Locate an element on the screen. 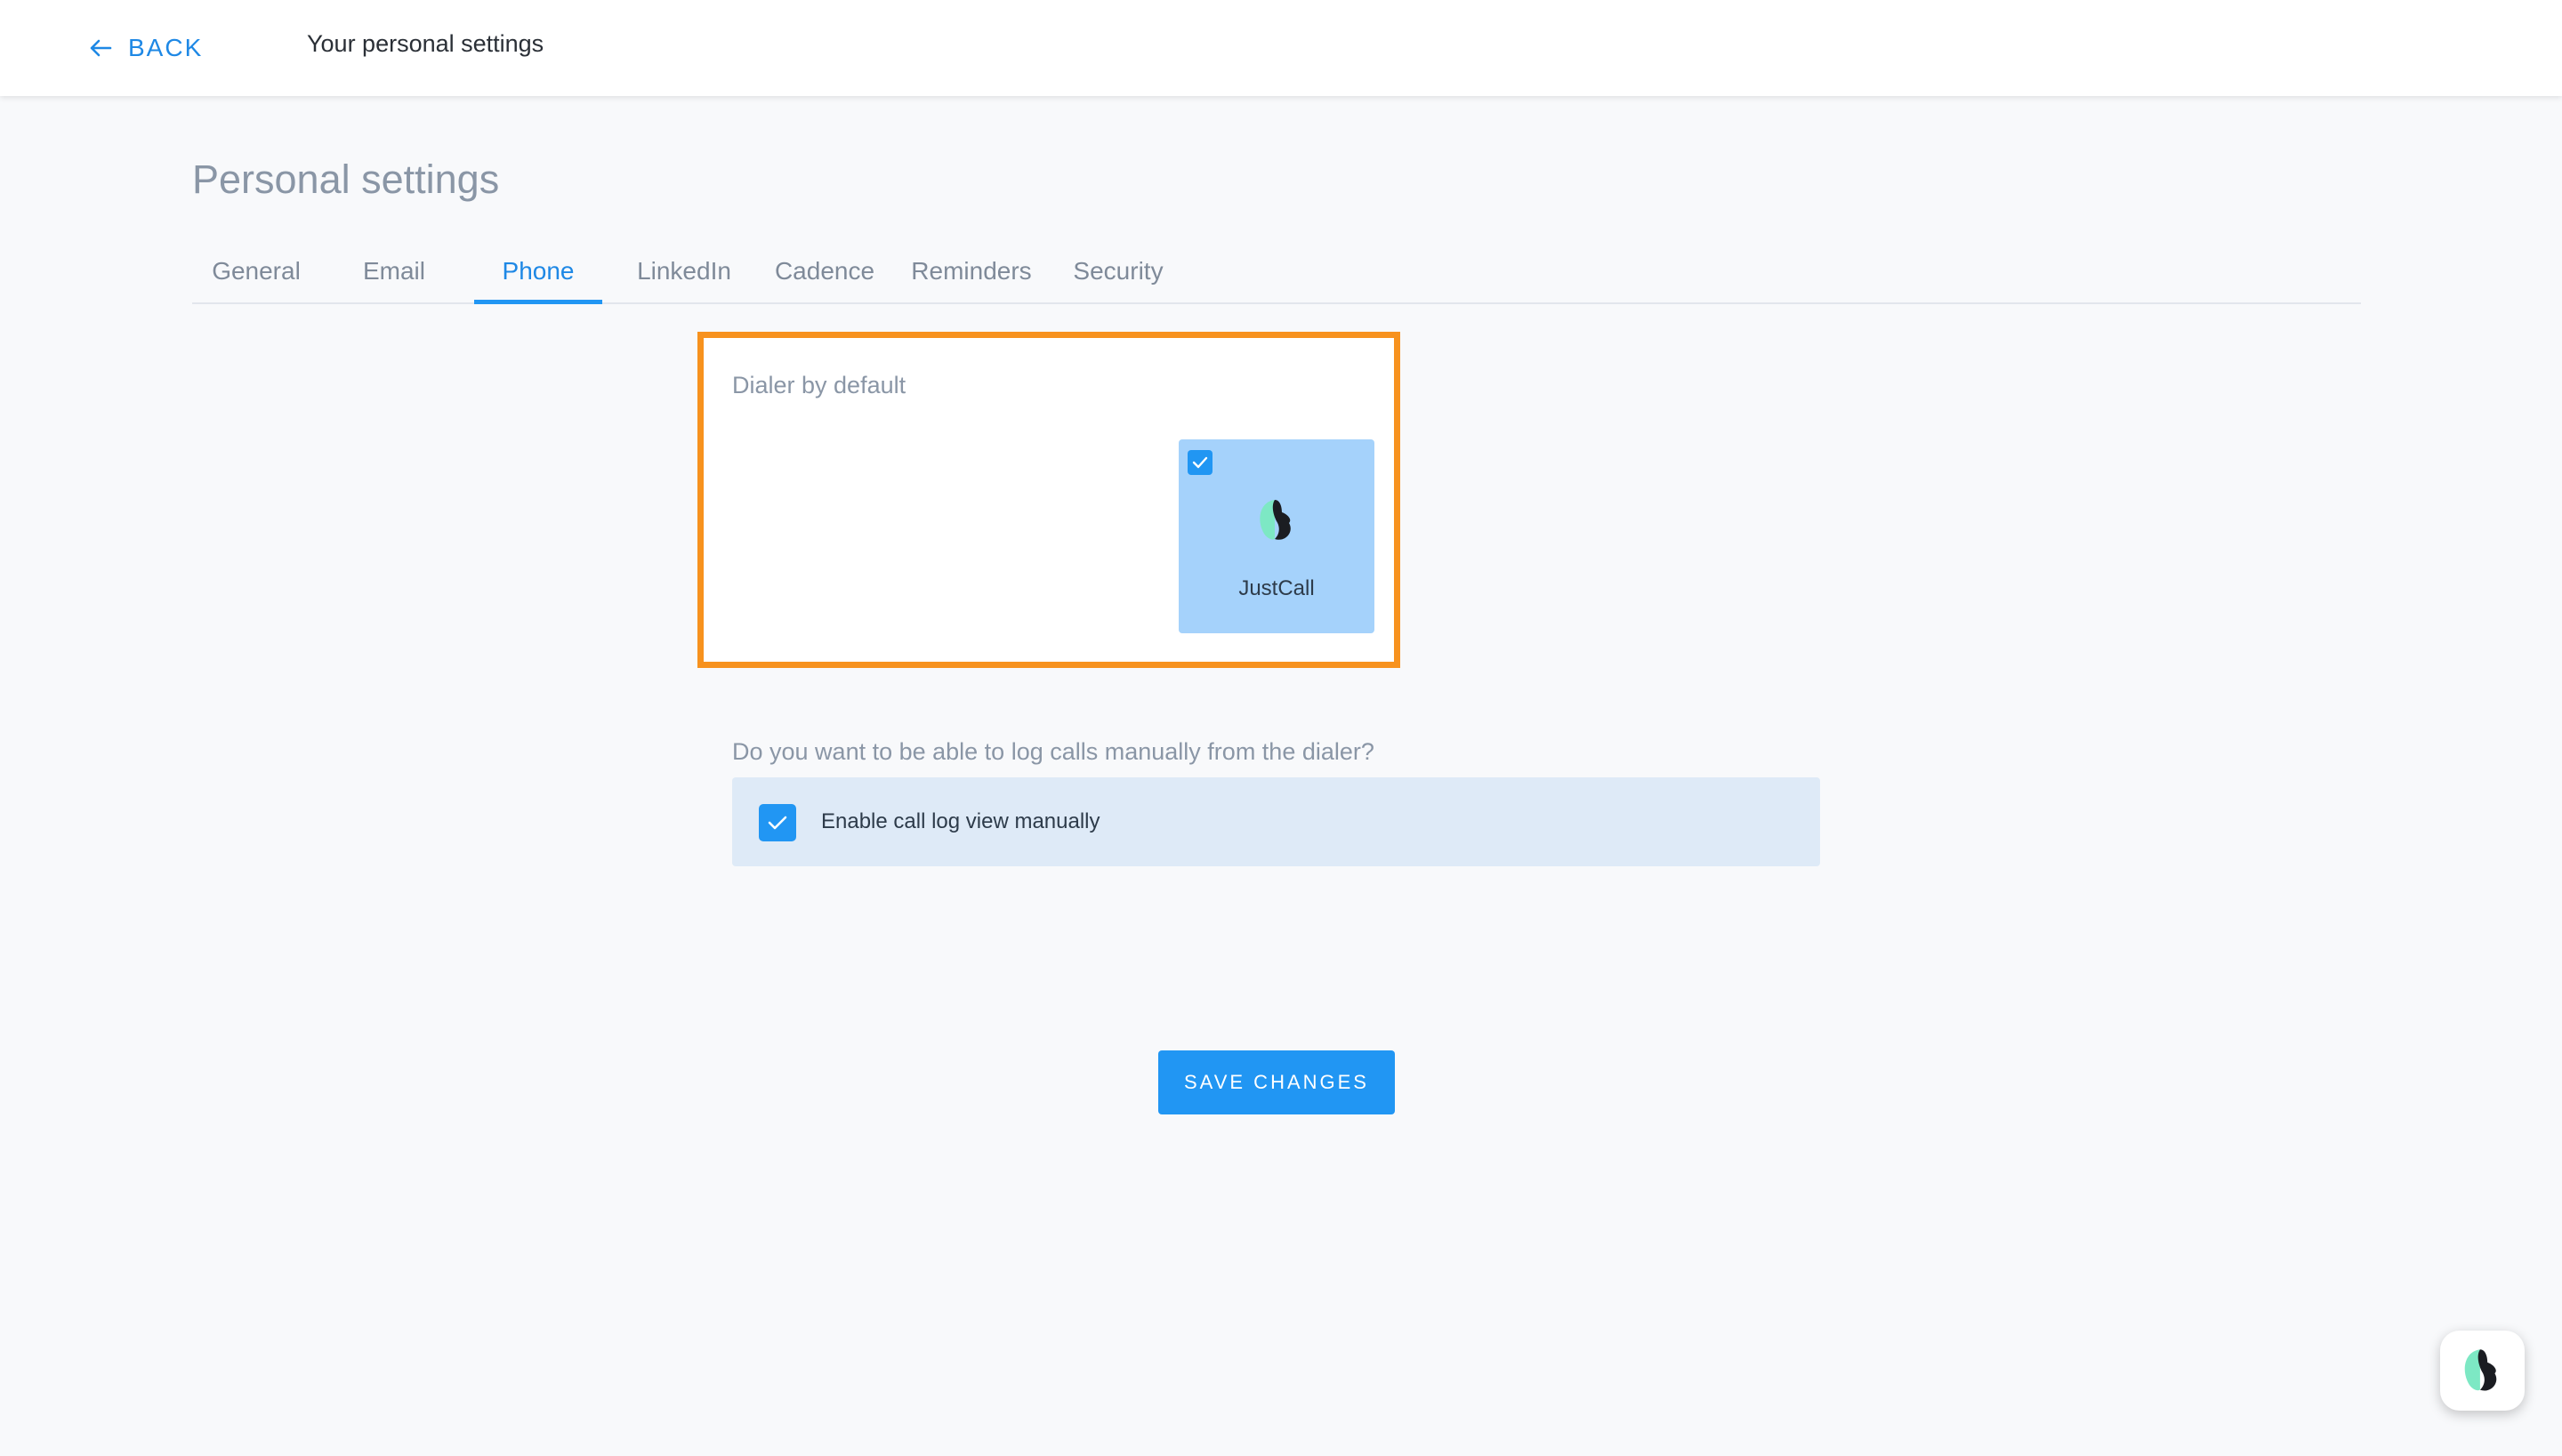  dialer-option-justcall: JustCall is located at coordinates (1276, 536).